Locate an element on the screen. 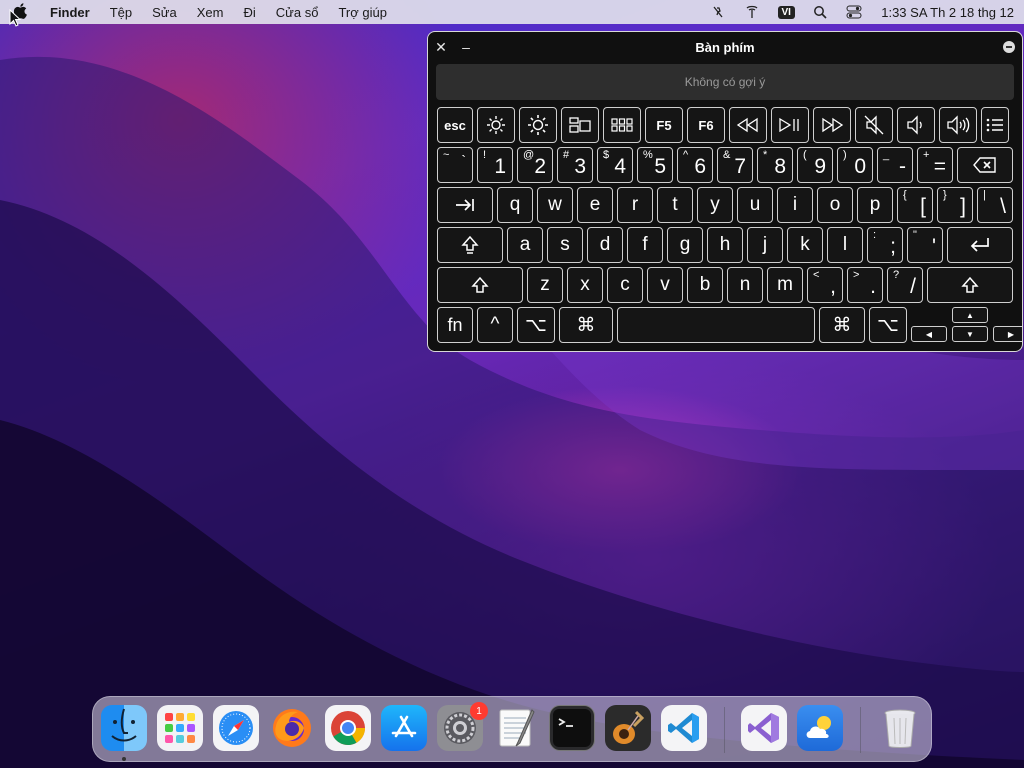 This screenshot has height=768, width=1024. key-f: f is located at coordinates (645, 245).